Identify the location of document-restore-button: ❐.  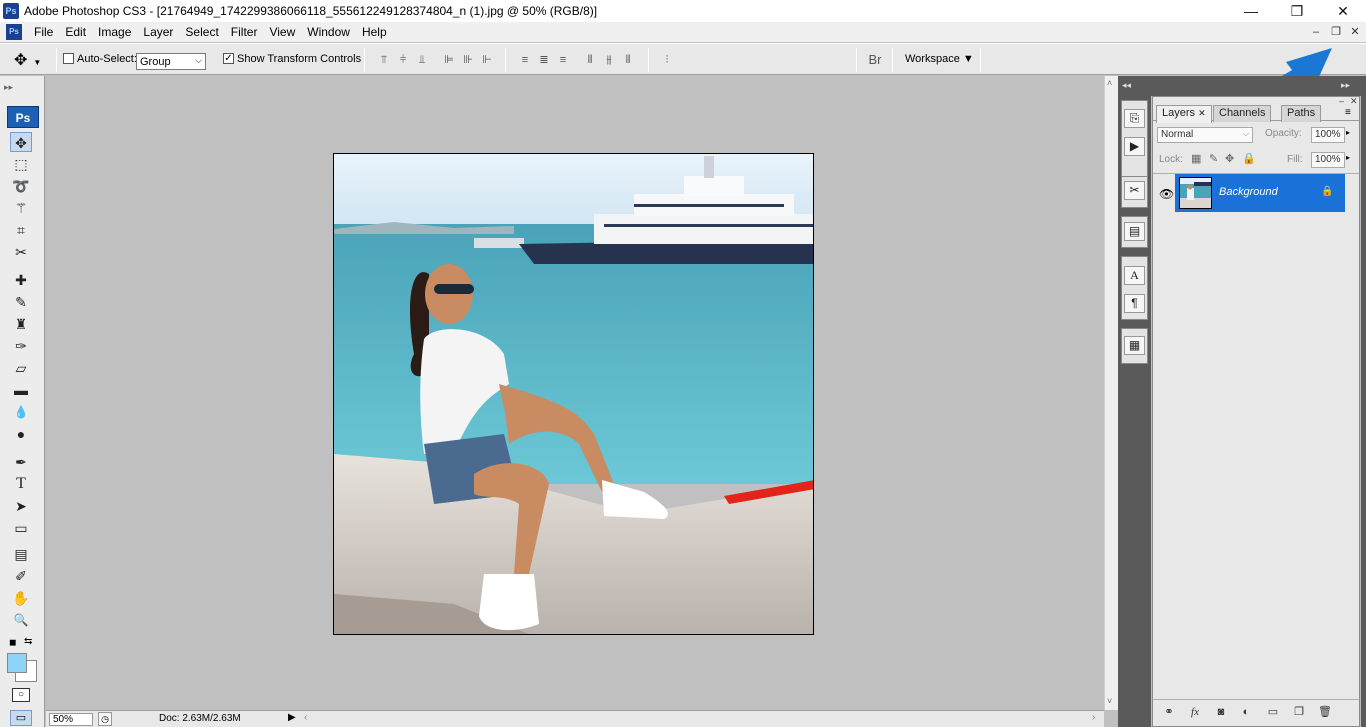
(1336, 32).